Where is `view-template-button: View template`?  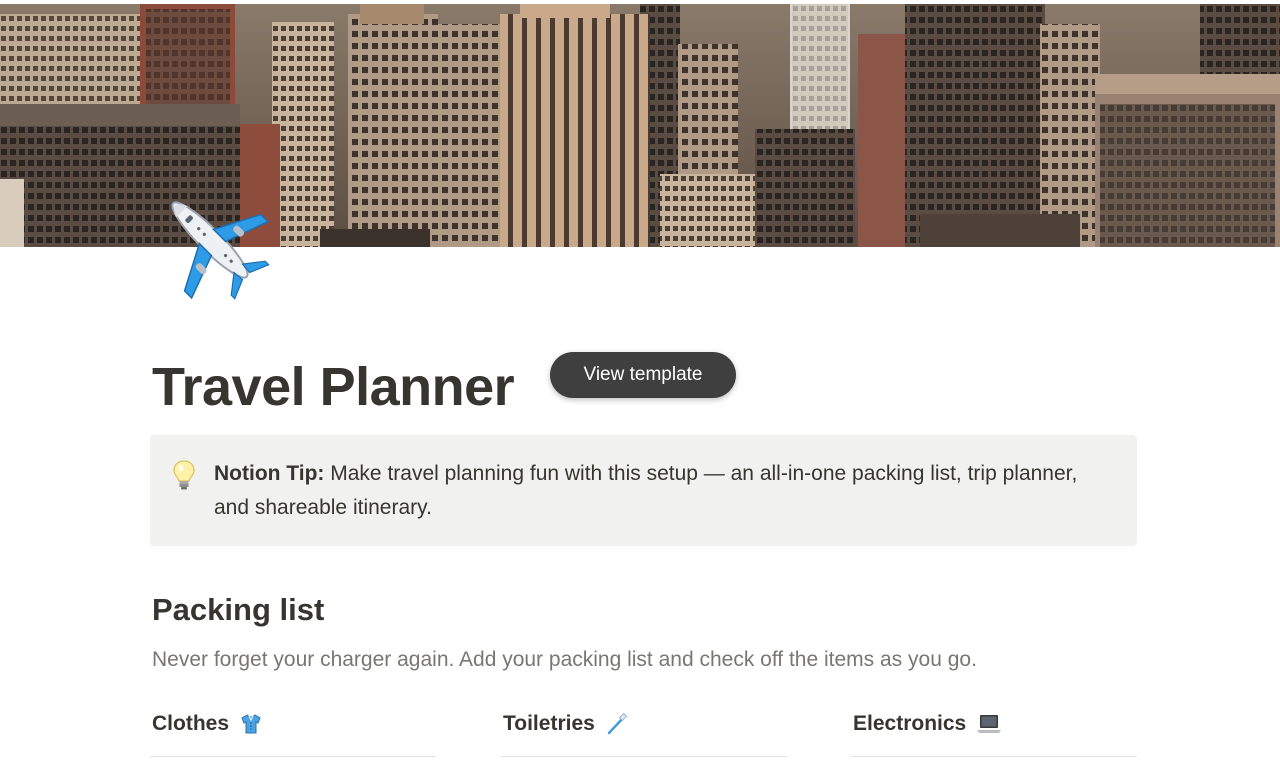 view-template-button: View template is located at coordinates (643, 375).